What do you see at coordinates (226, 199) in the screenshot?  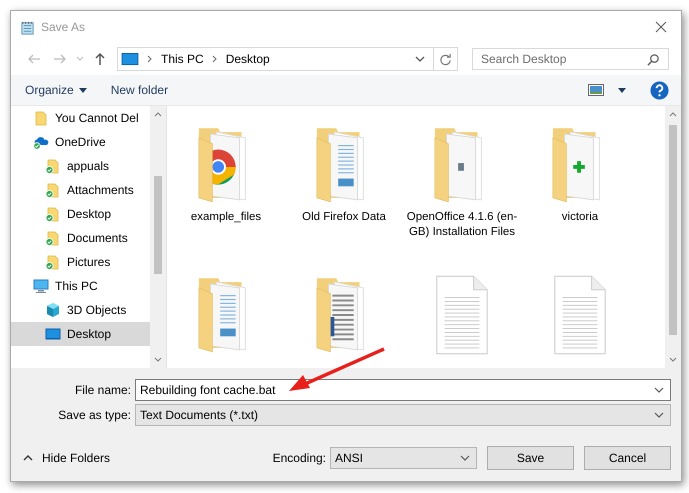 I see `file-item: example_files` at bounding box center [226, 199].